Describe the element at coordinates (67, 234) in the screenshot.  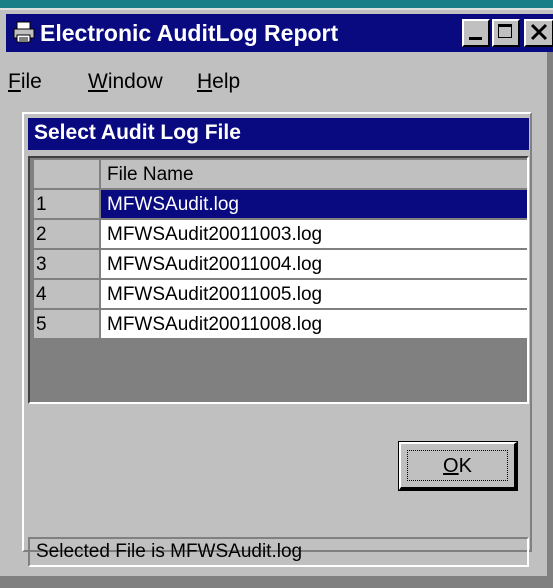
I see `row-number: 2` at that location.